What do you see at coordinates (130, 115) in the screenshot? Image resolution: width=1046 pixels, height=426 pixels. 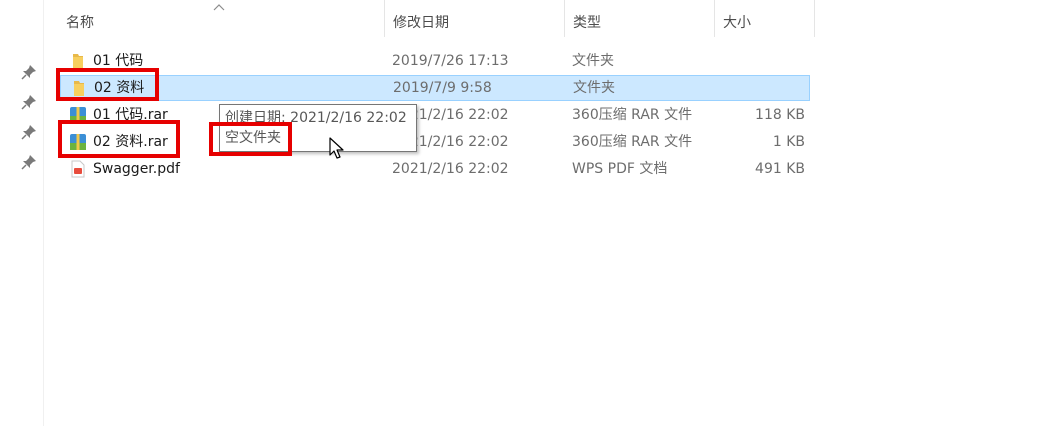 I see `file-name: 01 代码.rar` at bounding box center [130, 115].